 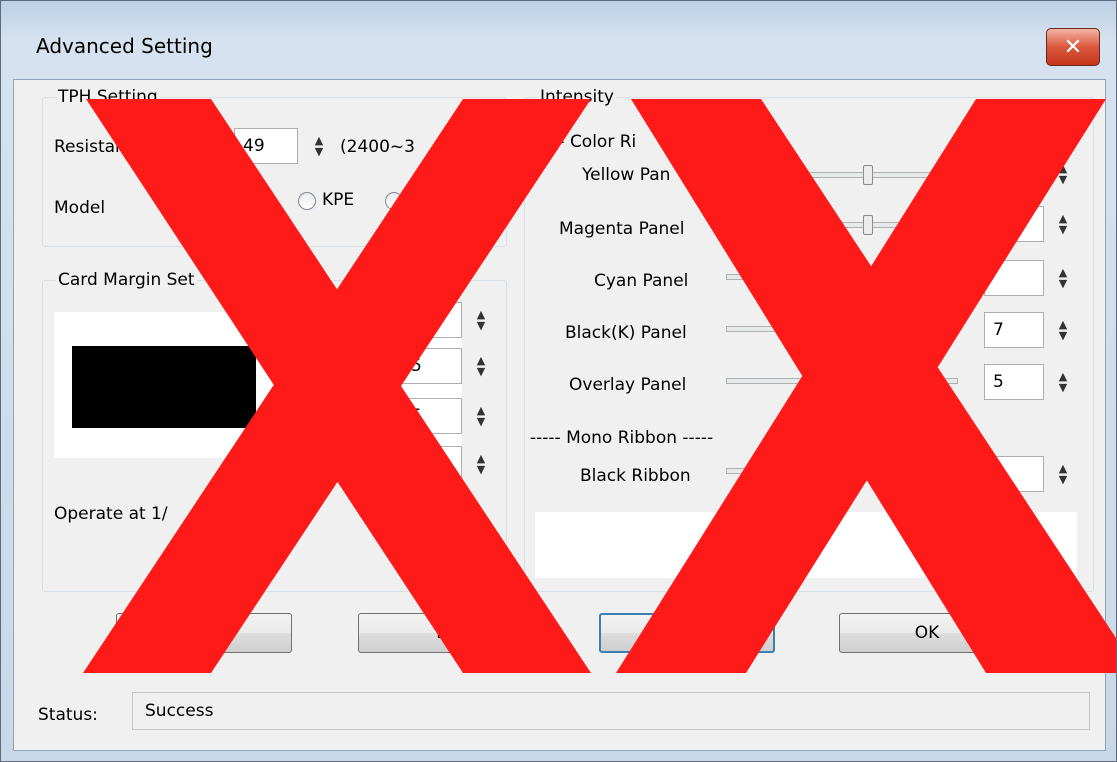 I want to click on yellow-panel-spinner: ▲ ▼, so click(x=1063, y=174).